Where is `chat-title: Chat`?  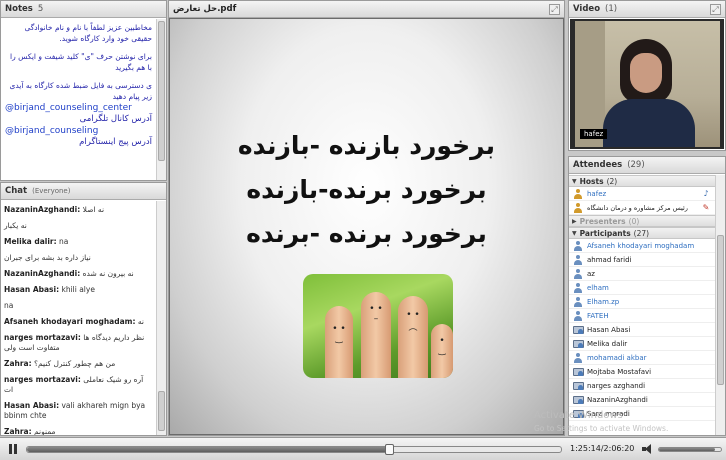
chat-title: Chat is located at coordinates (16, 191).